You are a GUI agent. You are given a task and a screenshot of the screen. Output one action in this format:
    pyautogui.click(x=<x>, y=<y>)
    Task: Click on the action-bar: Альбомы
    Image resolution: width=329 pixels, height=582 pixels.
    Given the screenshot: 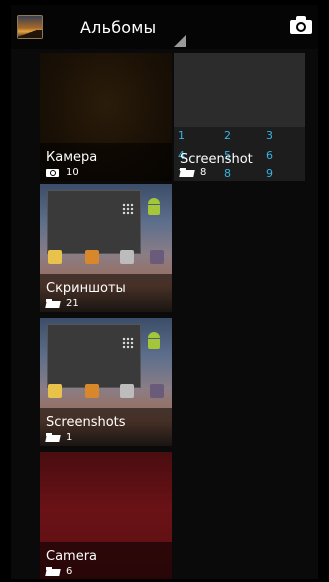 What is the action you would take?
    pyautogui.click(x=164, y=27)
    